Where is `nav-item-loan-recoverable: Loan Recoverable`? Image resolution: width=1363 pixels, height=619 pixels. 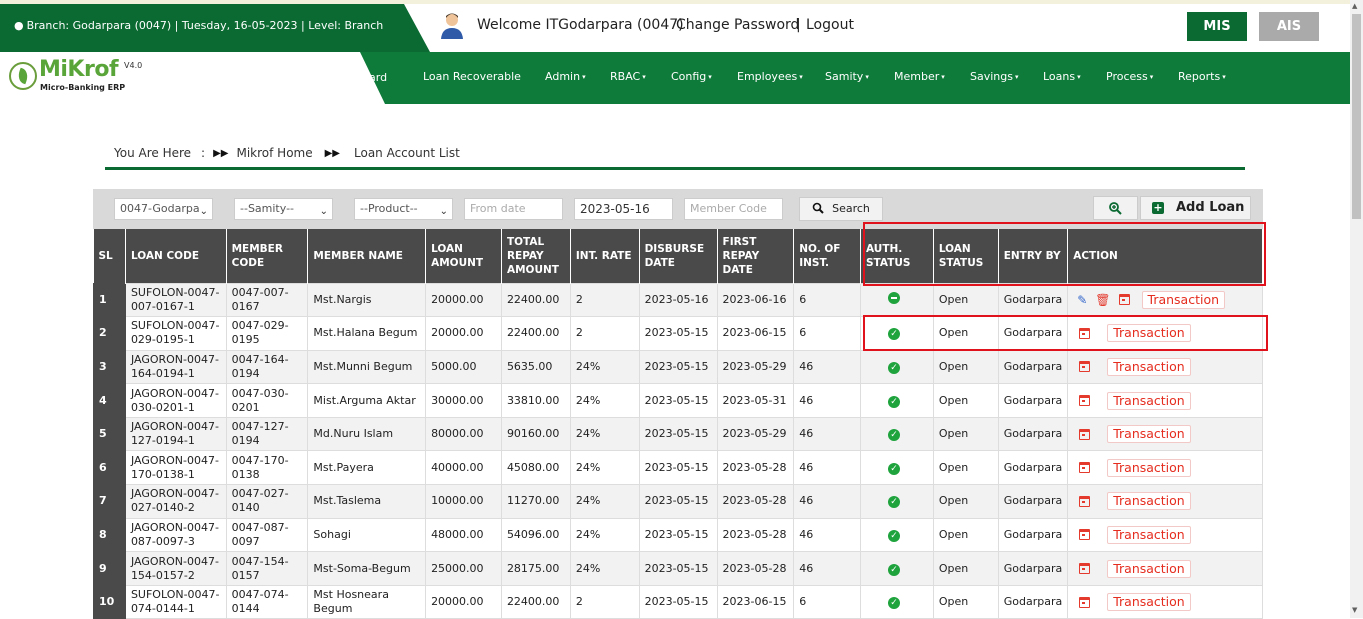 nav-item-loan-recoverable: Loan Recoverable is located at coordinates (484, 76).